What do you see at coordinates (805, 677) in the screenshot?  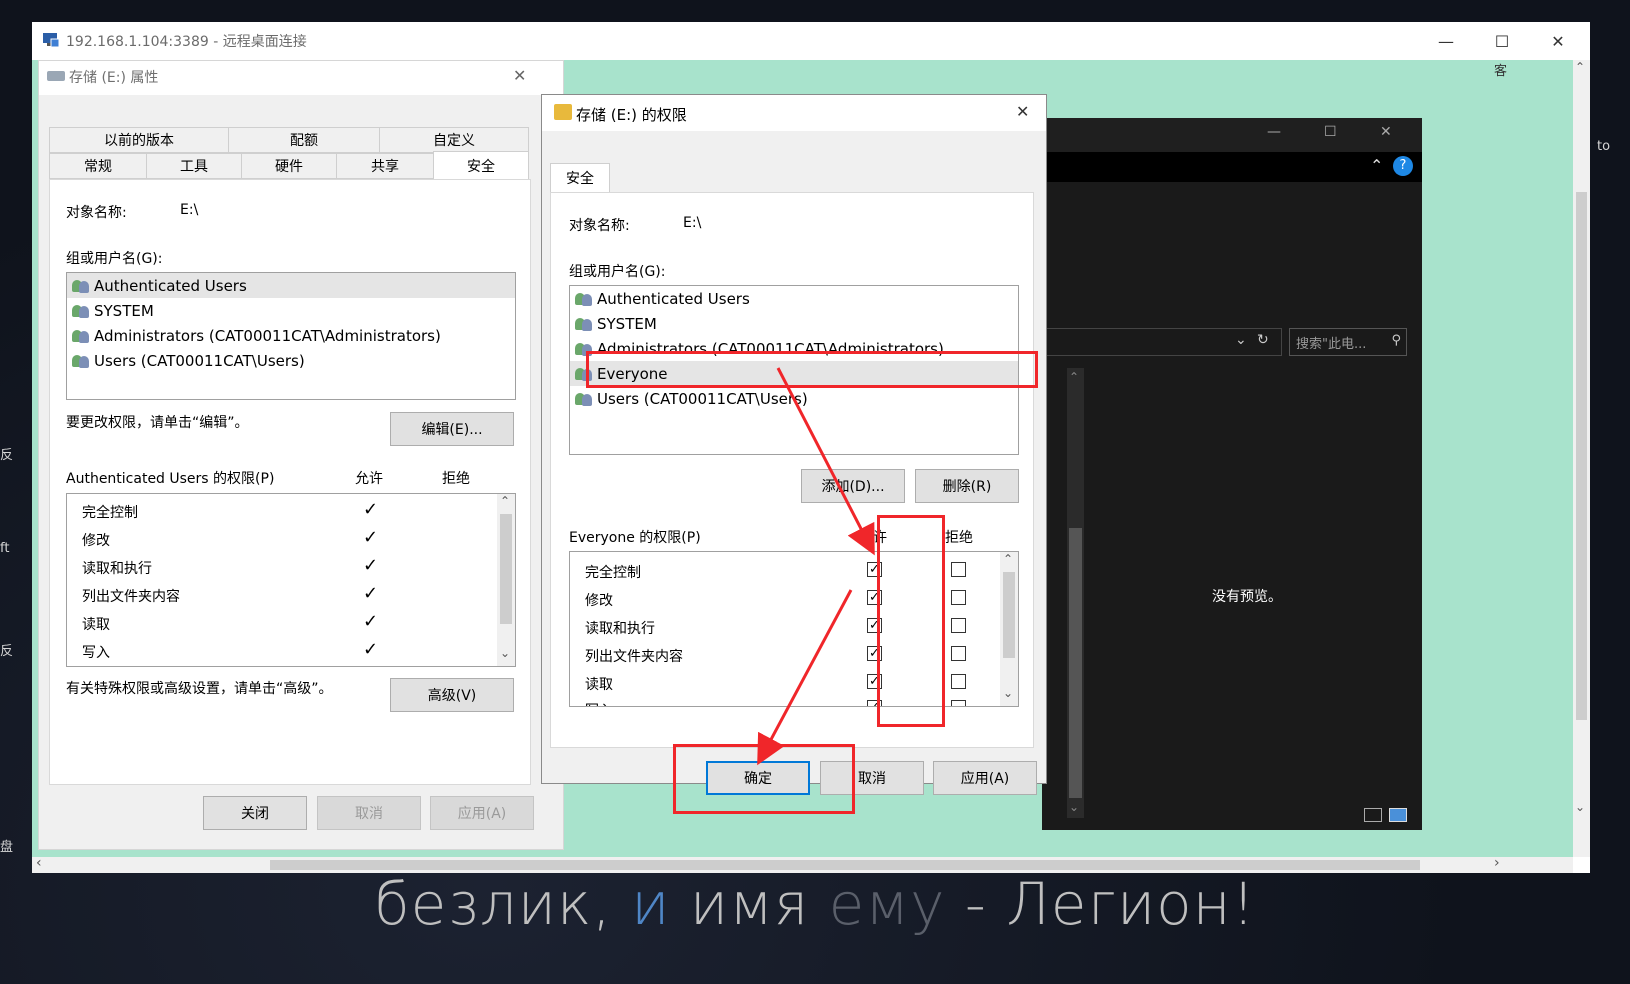 I see `arrow-to-ok-icon` at bounding box center [805, 677].